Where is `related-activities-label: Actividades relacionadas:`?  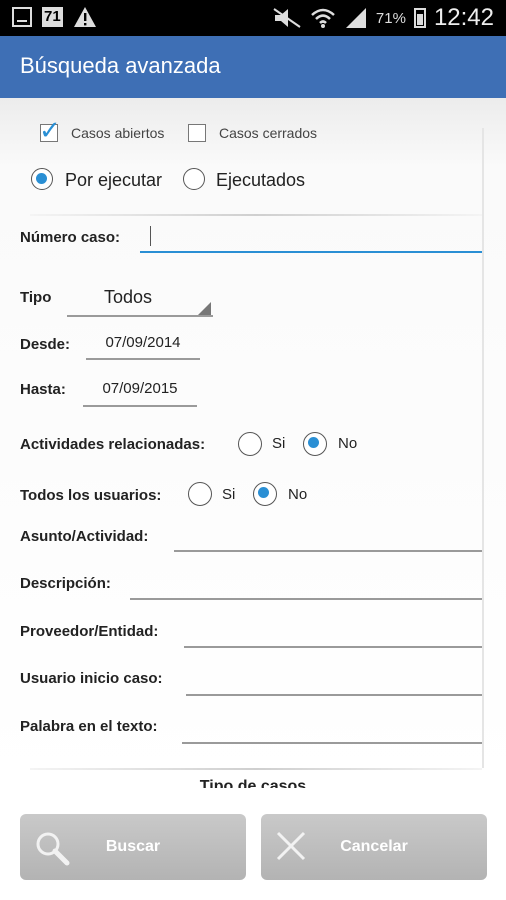
related-activities-label: Actividades relacionadas: is located at coordinates (113, 444).